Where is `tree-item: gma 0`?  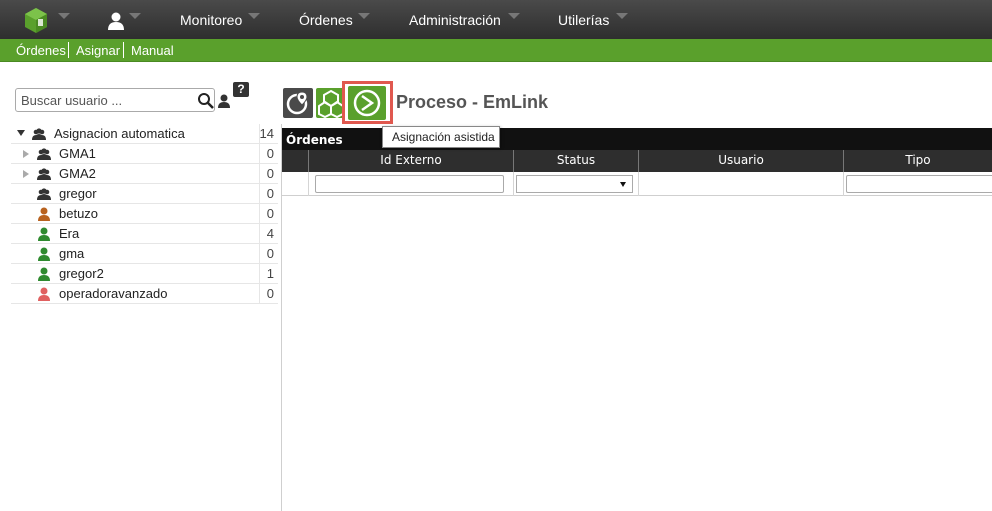 tree-item: gma 0 is located at coordinates (144, 254).